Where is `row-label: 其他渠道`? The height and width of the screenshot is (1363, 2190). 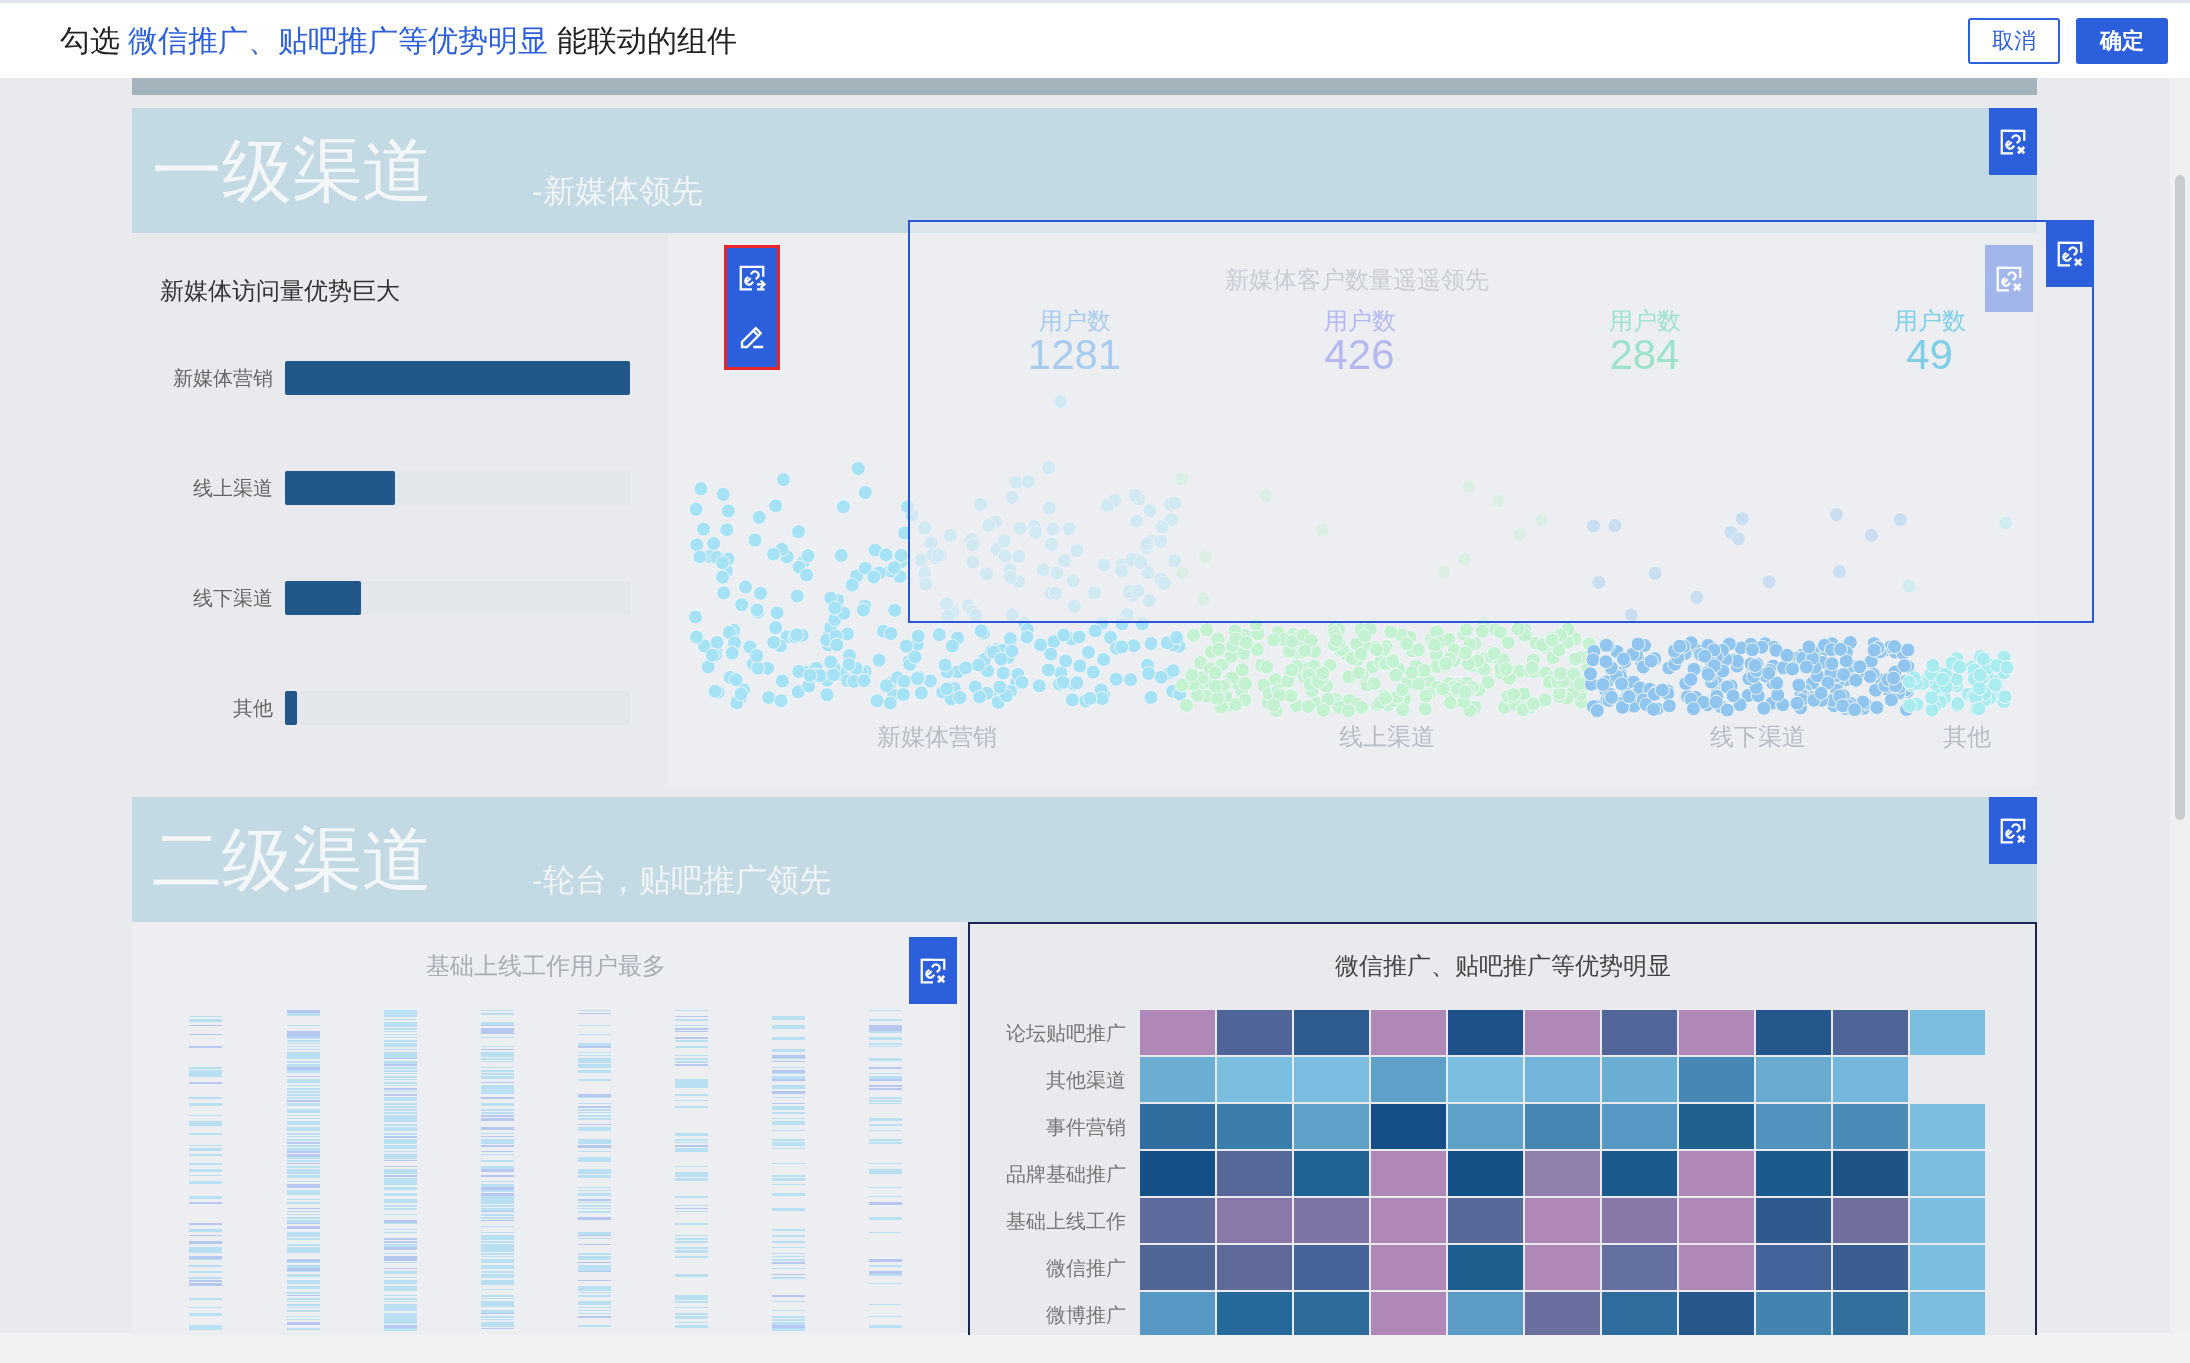 row-label: 其他渠道 is located at coordinates (1086, 1080).